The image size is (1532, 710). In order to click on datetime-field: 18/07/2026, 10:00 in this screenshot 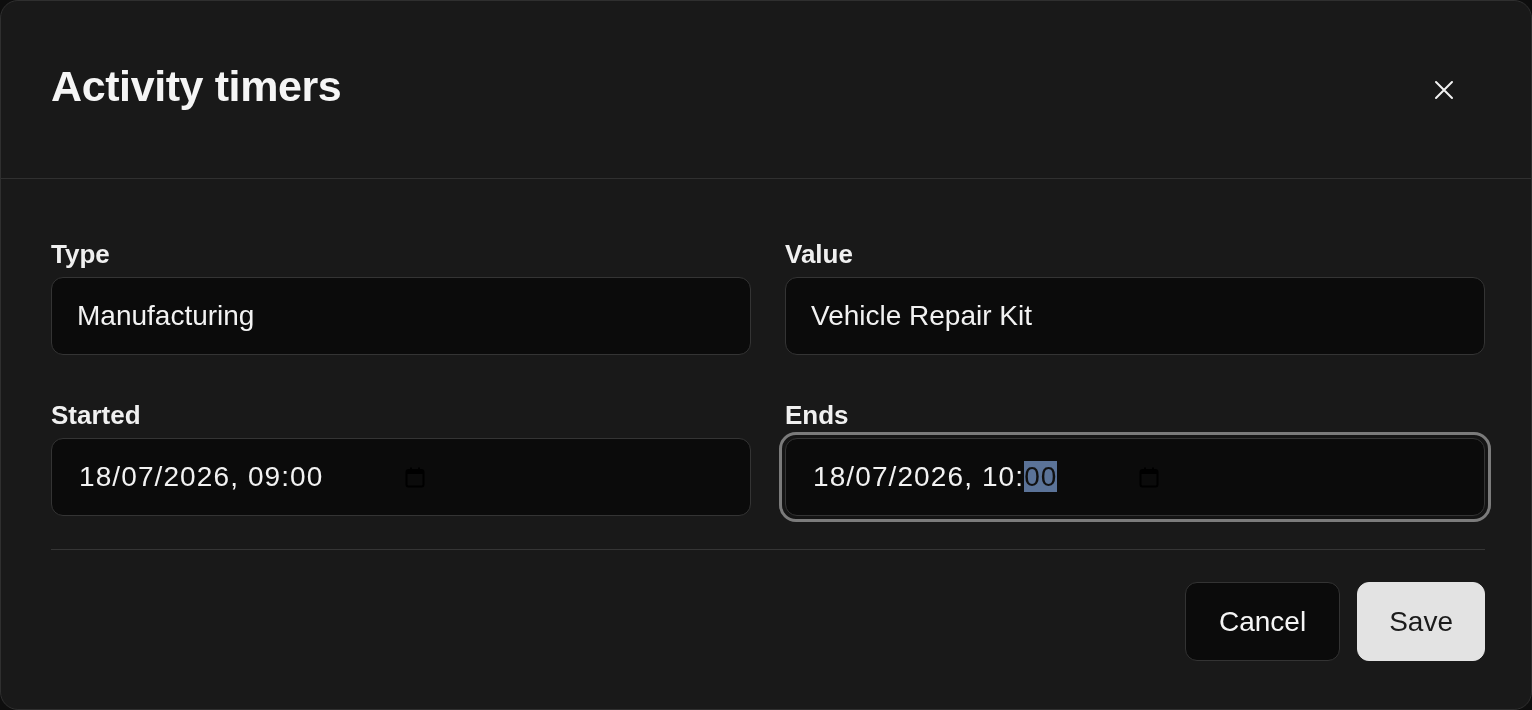, I will do `click(1135, 477)`.